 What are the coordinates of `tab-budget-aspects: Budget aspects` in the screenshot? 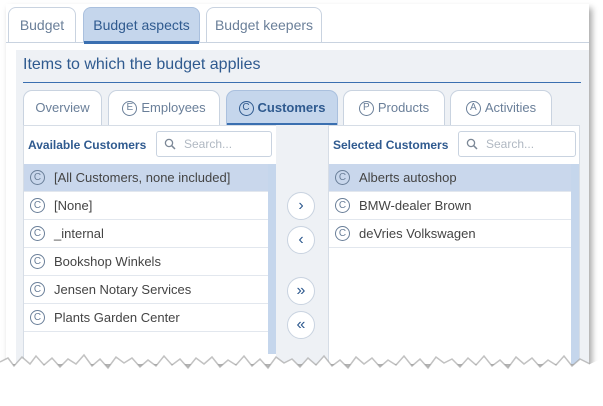 It's located at (141, 25).